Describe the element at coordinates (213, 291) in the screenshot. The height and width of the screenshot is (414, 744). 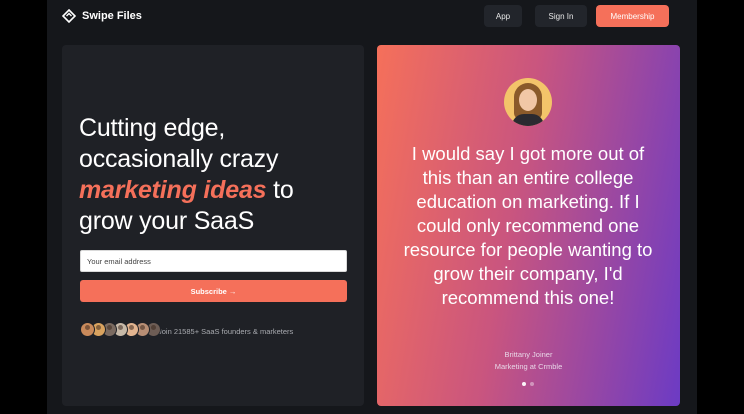
I see `subscribe-button: Subscribe →` at that location.